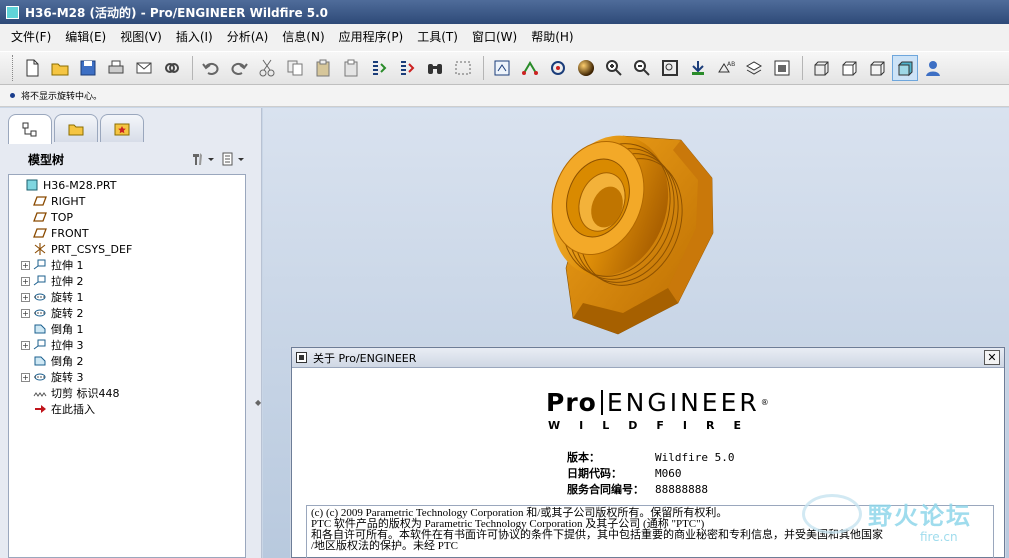  What do you see at coordinates (60, 68) in the screenshot?
I see `open-file-button` at bounding box center [60, 68].